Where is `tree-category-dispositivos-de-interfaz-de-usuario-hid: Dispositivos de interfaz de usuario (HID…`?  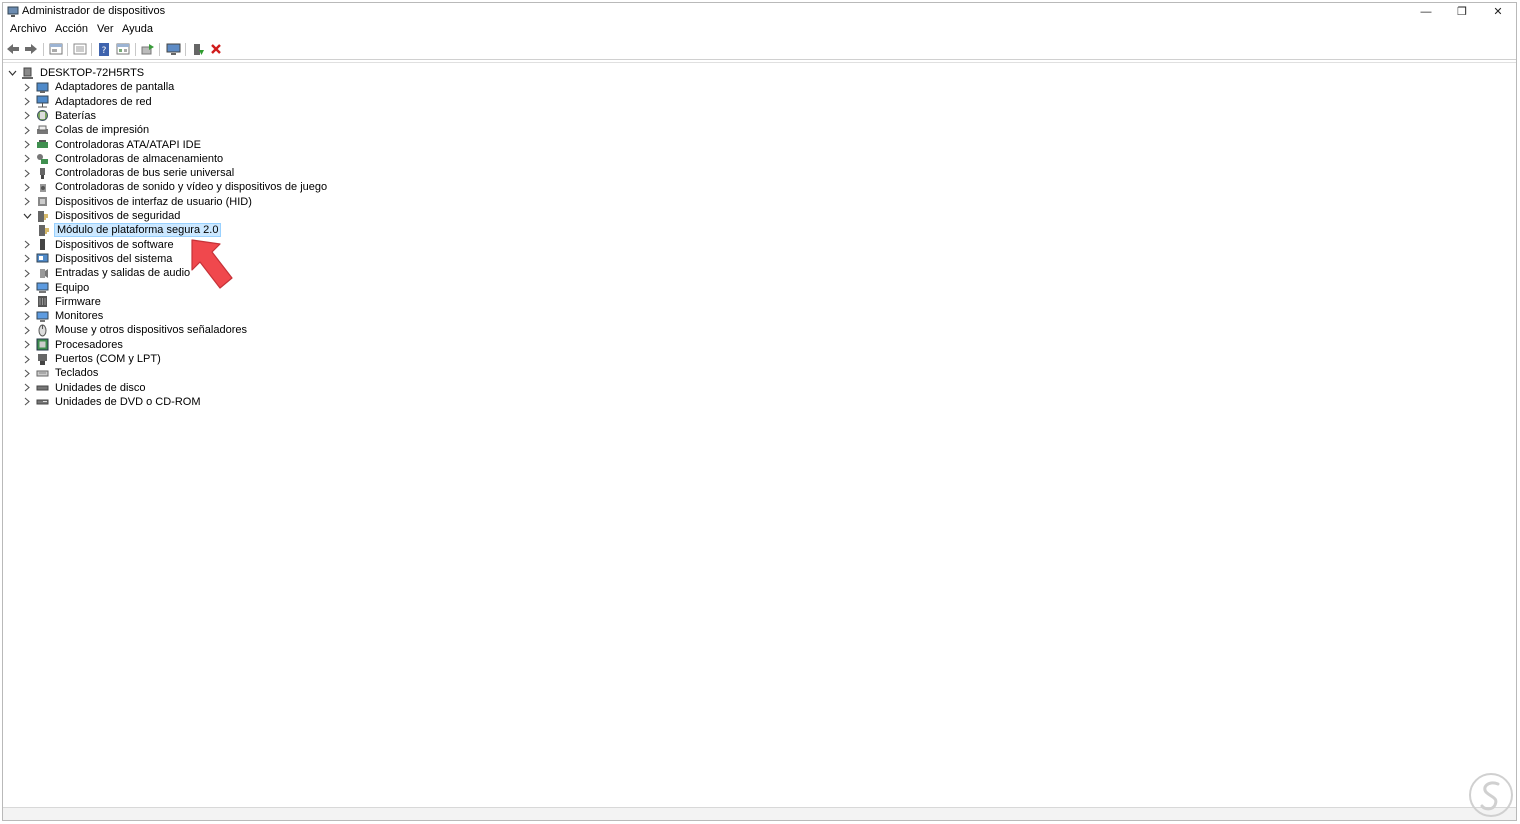 tree-category-dispositivos-de-interfaz-de-usuario-hid: Dispositivos de interfaz de usuario (HID… is located at coordinates (138, 202).